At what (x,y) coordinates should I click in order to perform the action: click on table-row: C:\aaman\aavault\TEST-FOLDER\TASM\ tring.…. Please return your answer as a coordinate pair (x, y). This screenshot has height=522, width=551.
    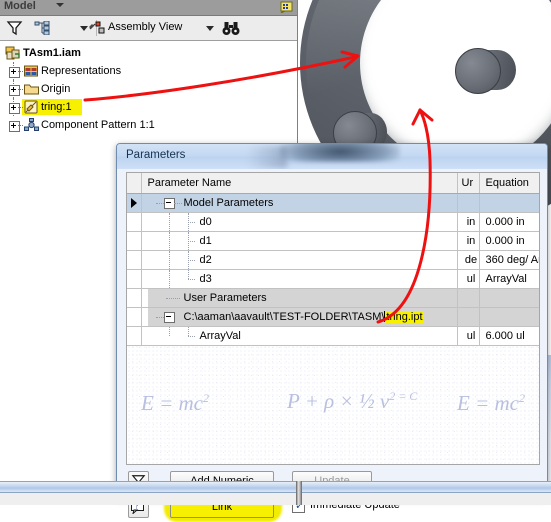
    Looking at the image, I should click on (333, 317).